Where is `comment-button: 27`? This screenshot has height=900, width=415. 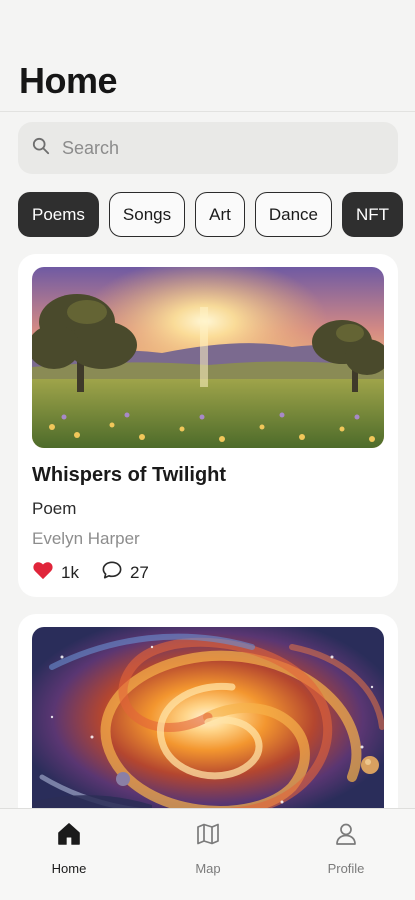
comment-button: 27 is located at coordinates (125, 572).